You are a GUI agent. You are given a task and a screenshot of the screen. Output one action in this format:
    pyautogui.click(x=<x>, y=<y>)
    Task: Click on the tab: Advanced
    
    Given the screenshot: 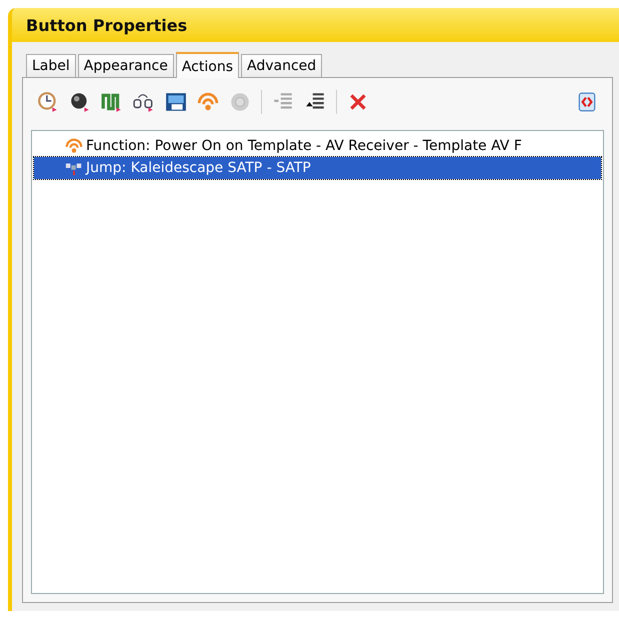 What is the action you would take?
    pyautogui.click(x=281, y=65)
    